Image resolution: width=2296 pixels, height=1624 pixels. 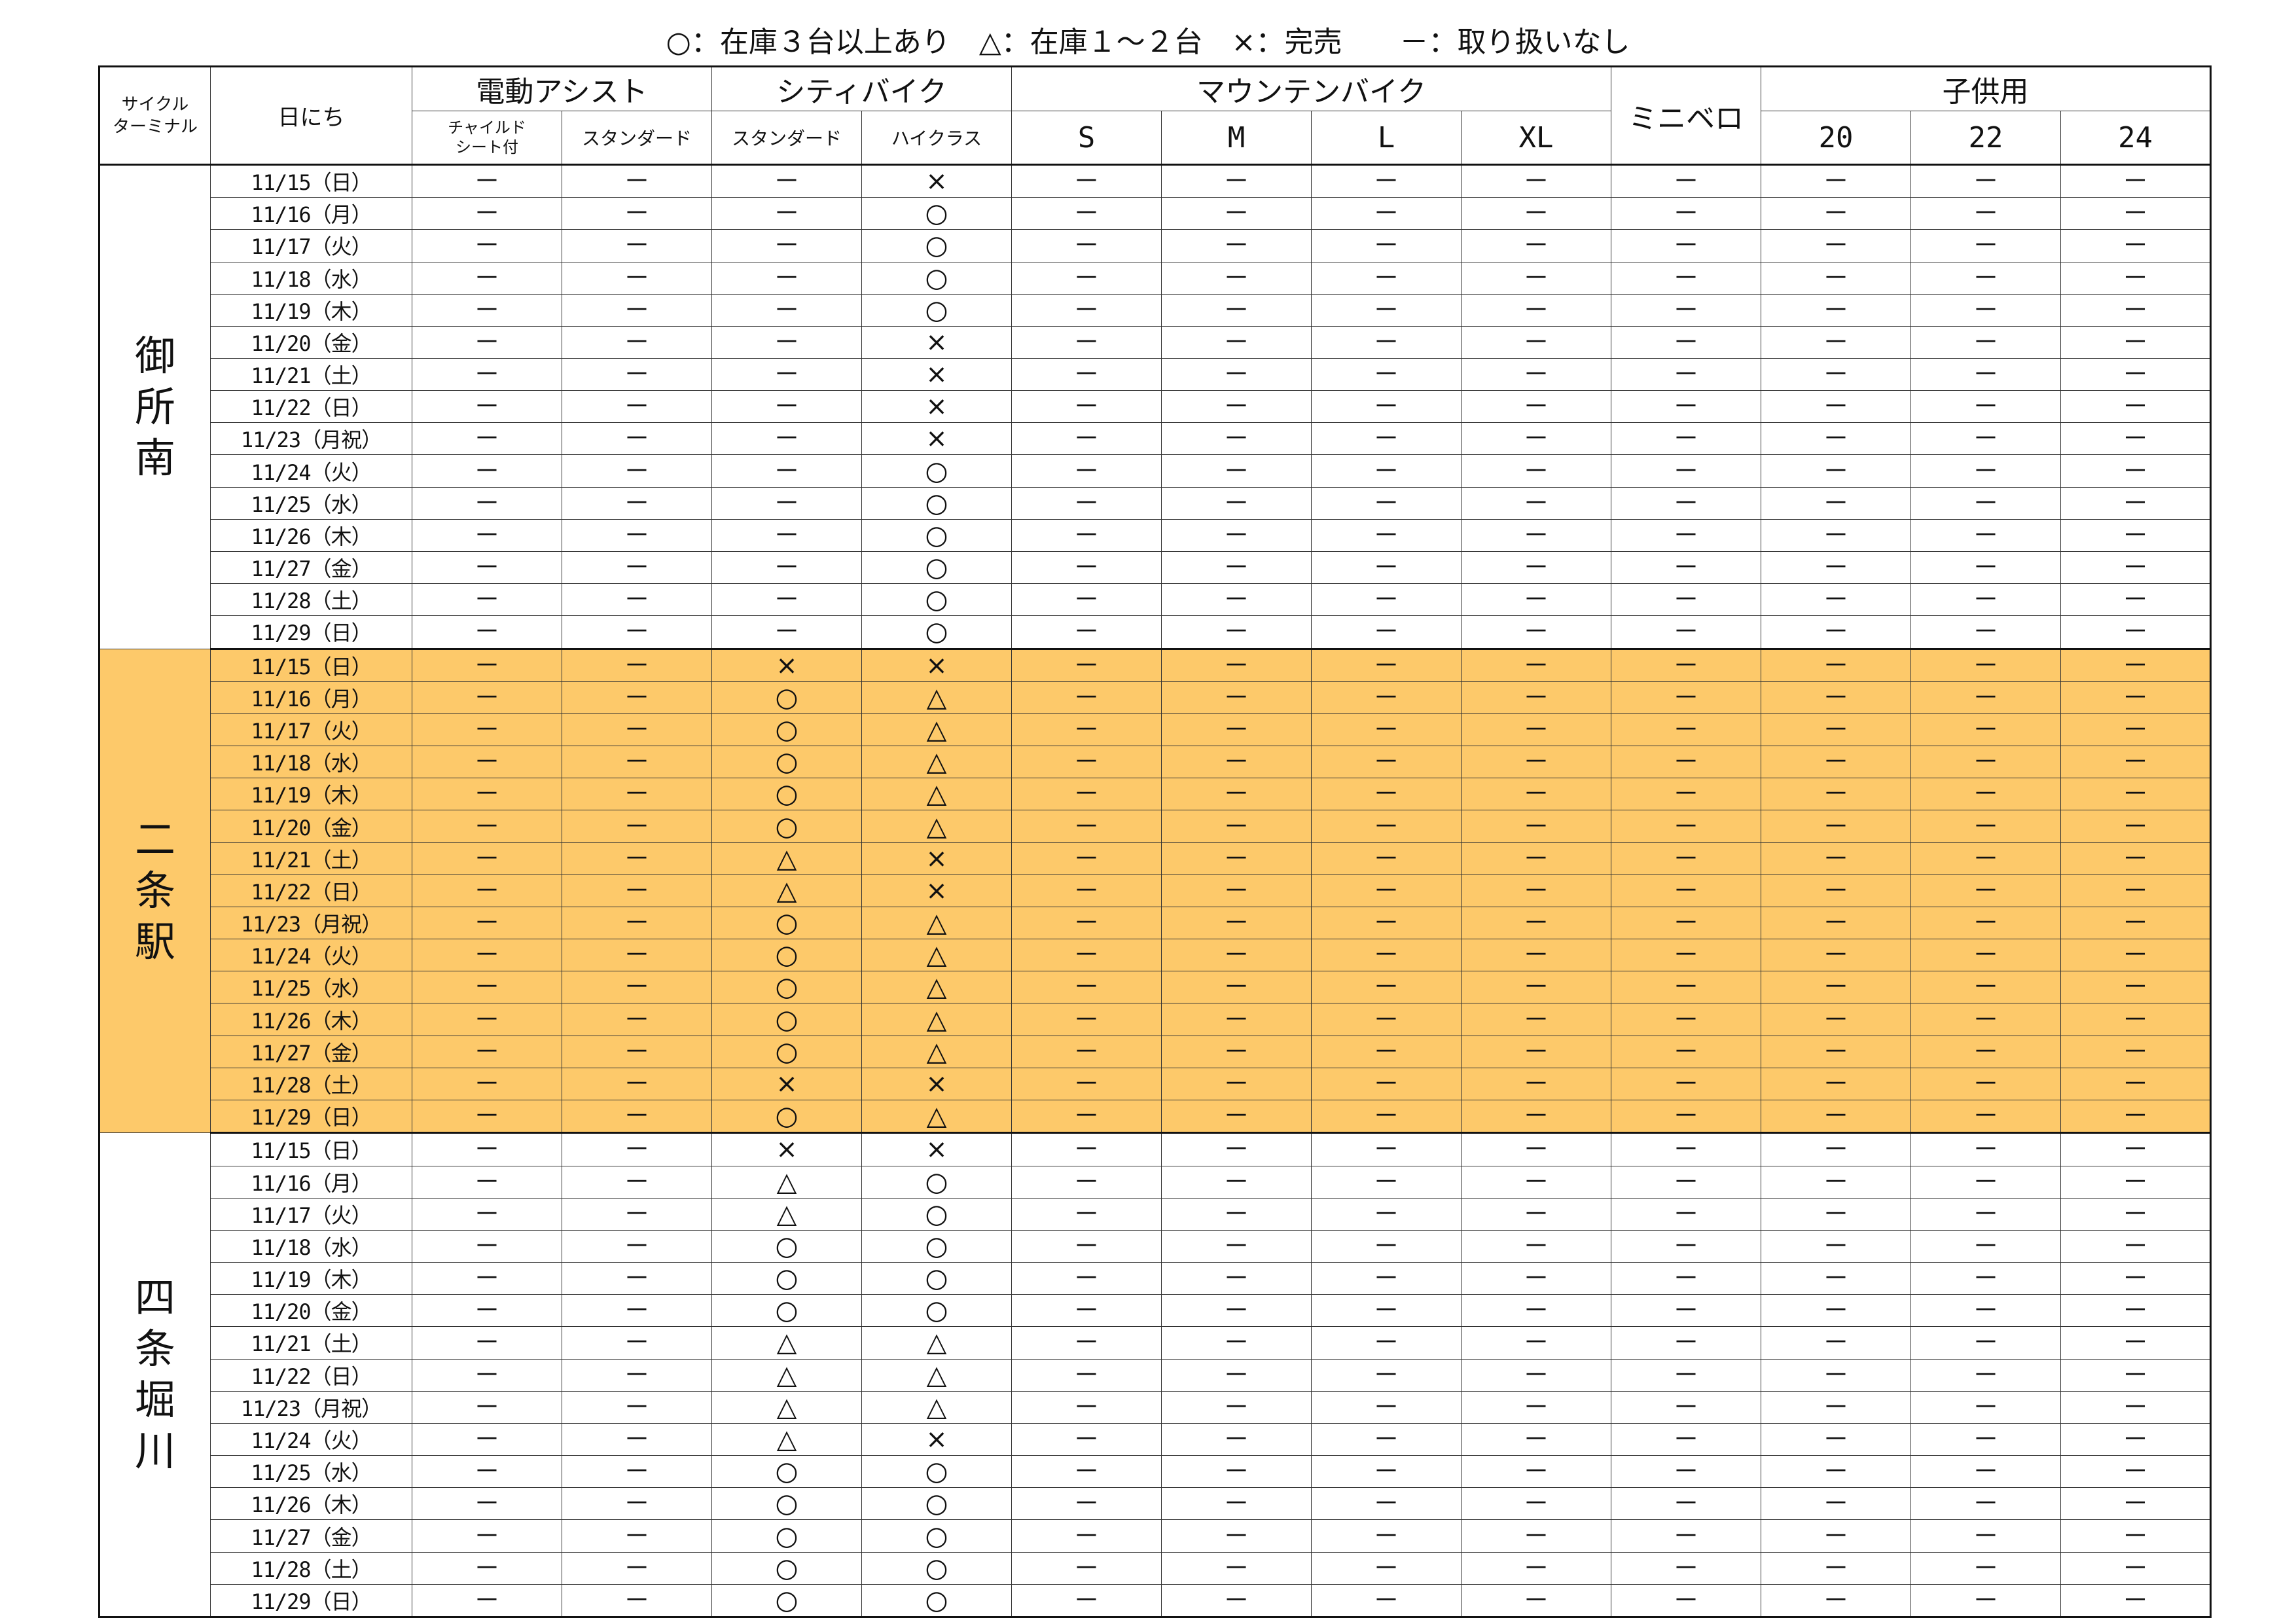 I want to click on table-row: 11/19（木）－－ ○ △ －－－－－－－－, so click(x=1155, y=794).